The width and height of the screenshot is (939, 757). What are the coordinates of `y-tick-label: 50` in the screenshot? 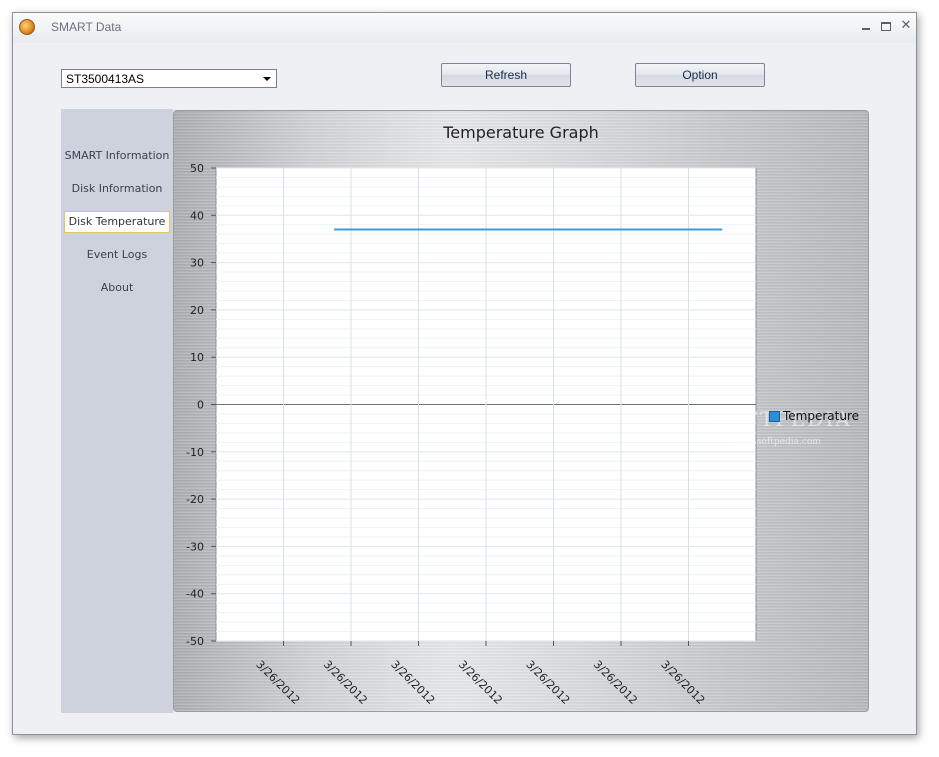 It's located at (197, 168).